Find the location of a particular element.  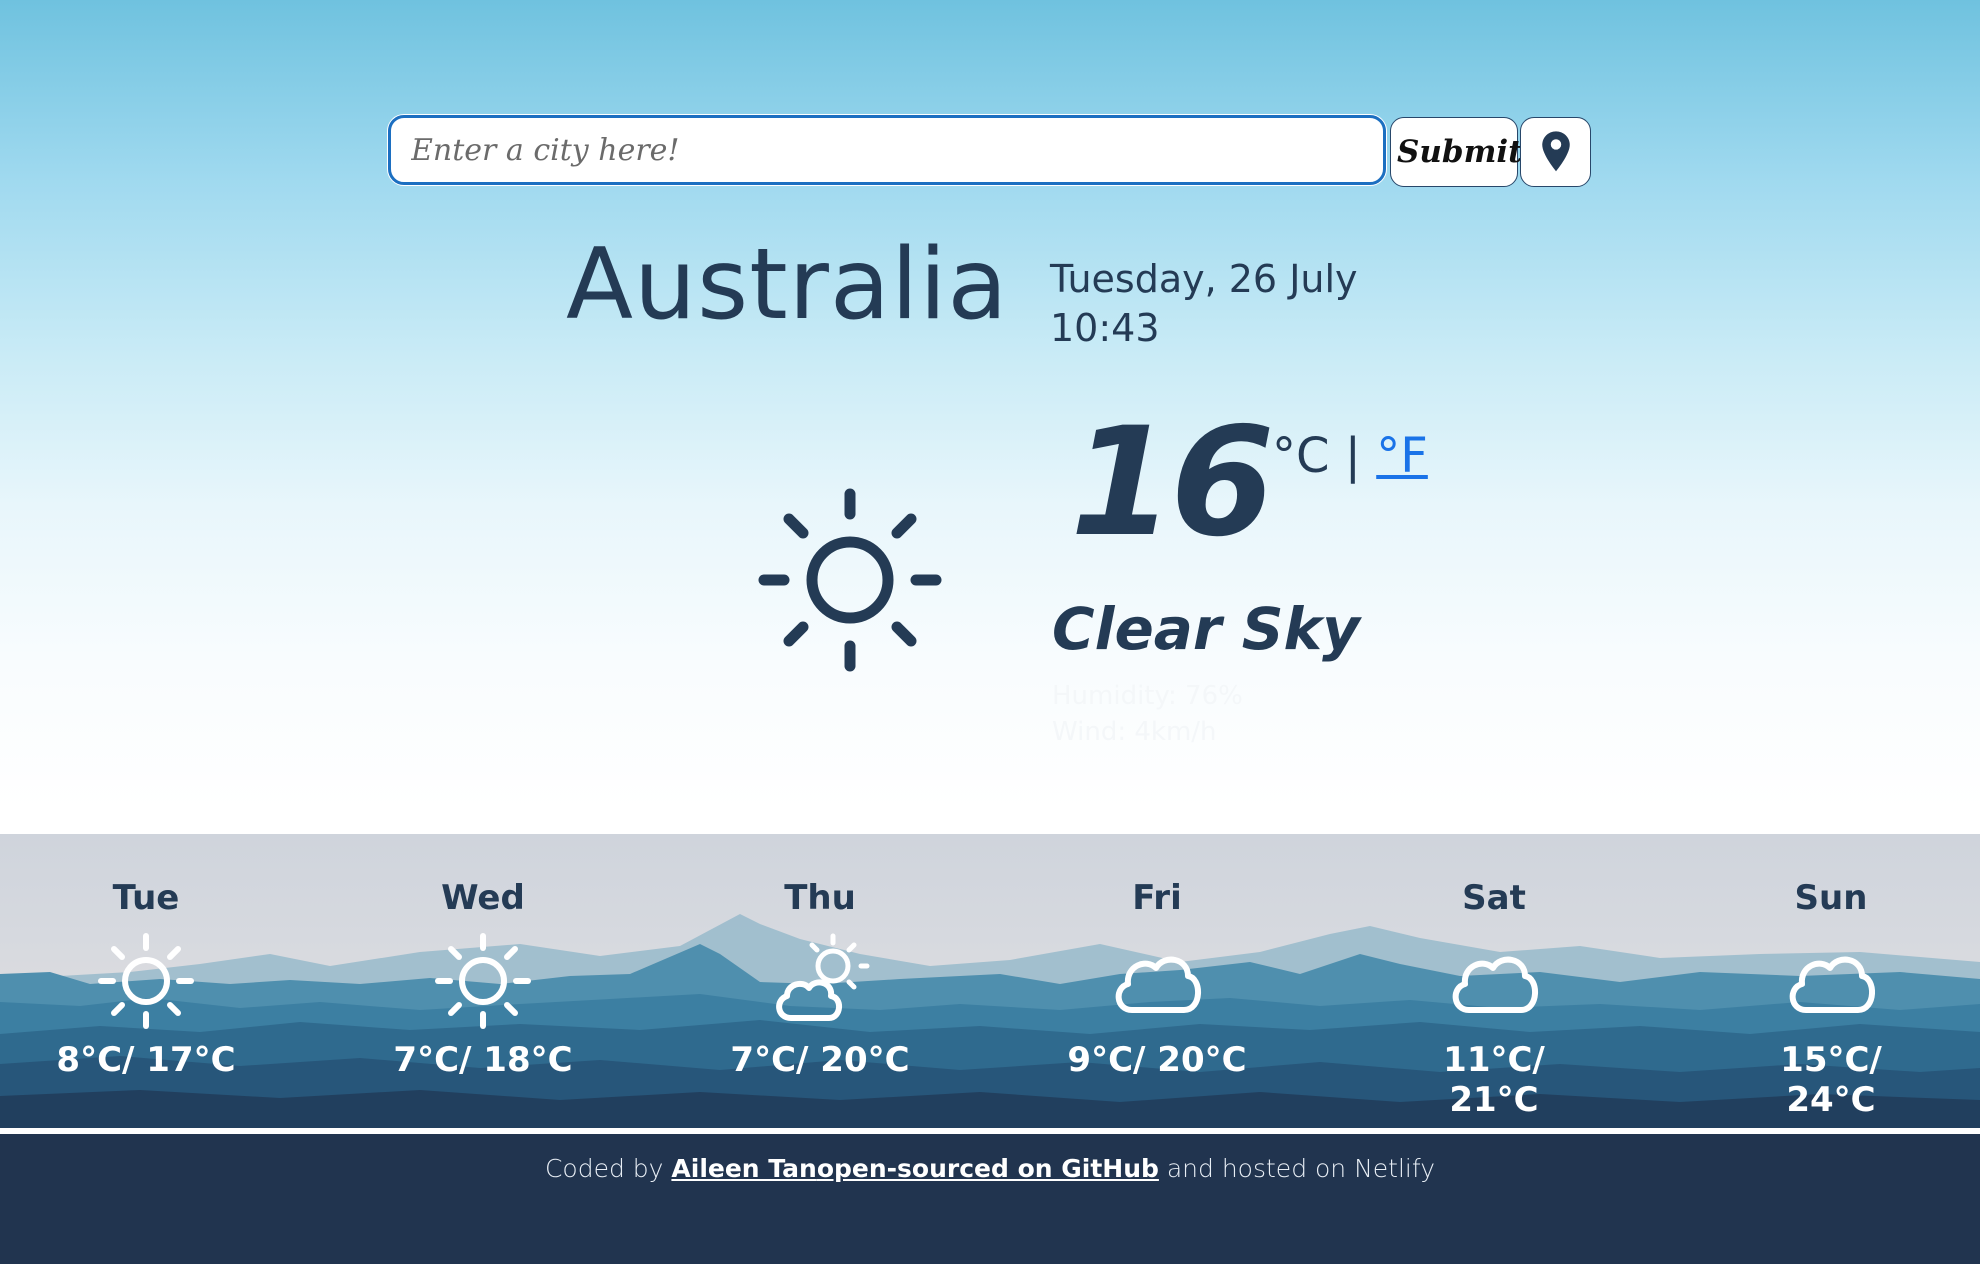

weather-details: Humidity: 76% Wind: 4km/h is located at coordinates (1147, 714).